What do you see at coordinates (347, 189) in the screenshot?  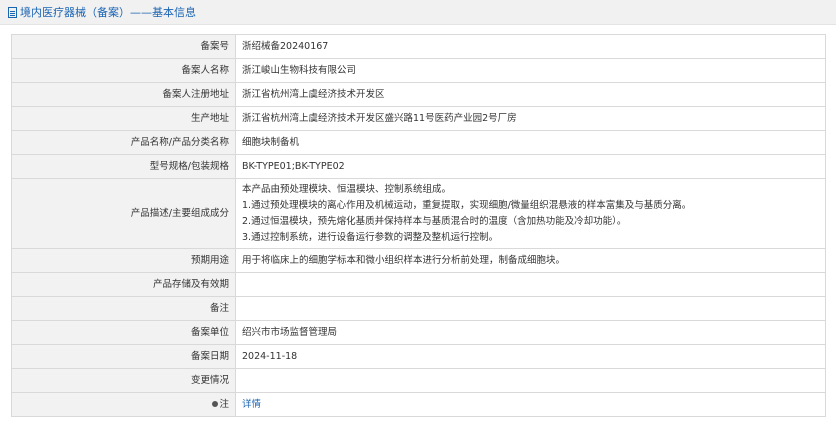 I see `description-line: 本产品由预处理模块、恒温模块、控制系统组成。` at bounding box center [347, 189].